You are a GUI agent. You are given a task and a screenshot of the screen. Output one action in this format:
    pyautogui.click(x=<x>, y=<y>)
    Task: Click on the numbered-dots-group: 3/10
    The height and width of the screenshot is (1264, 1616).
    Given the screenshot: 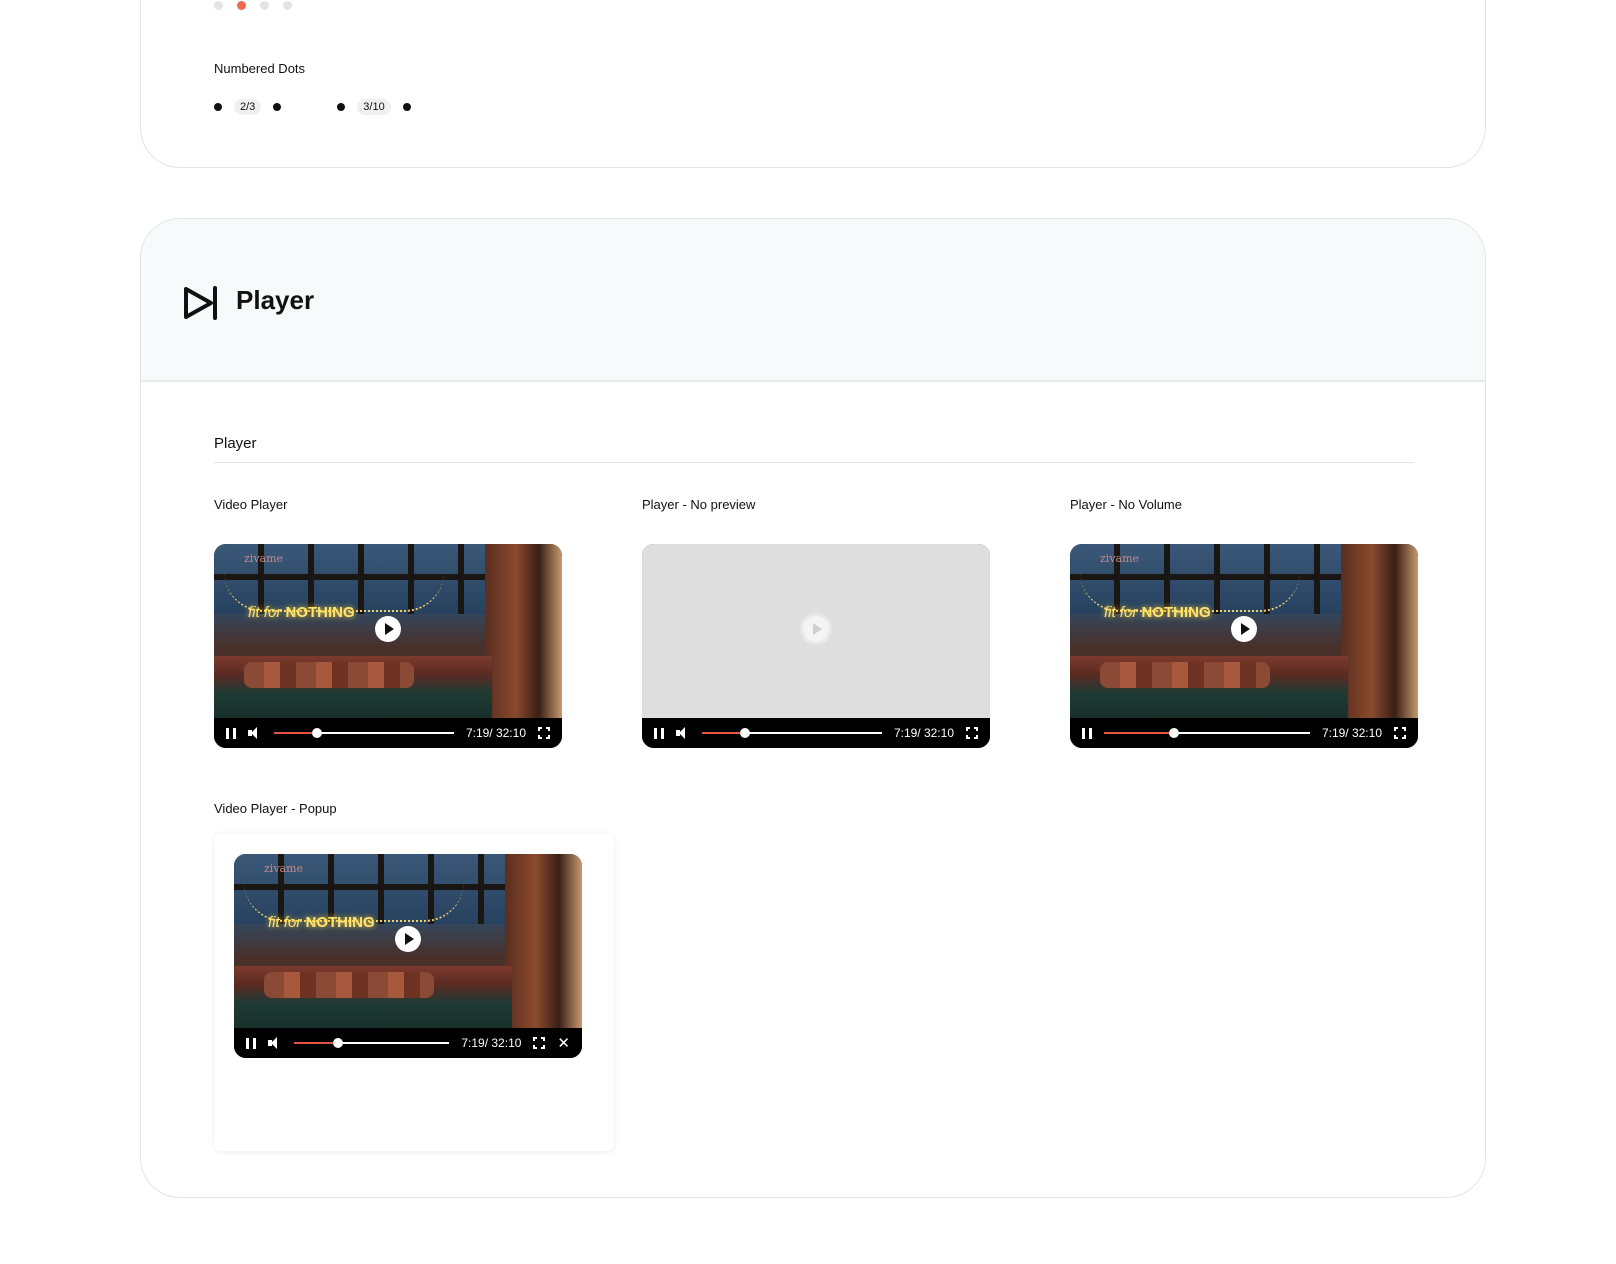 What is the action you would take?
    pyautogui.click(x=374, y=107)
    